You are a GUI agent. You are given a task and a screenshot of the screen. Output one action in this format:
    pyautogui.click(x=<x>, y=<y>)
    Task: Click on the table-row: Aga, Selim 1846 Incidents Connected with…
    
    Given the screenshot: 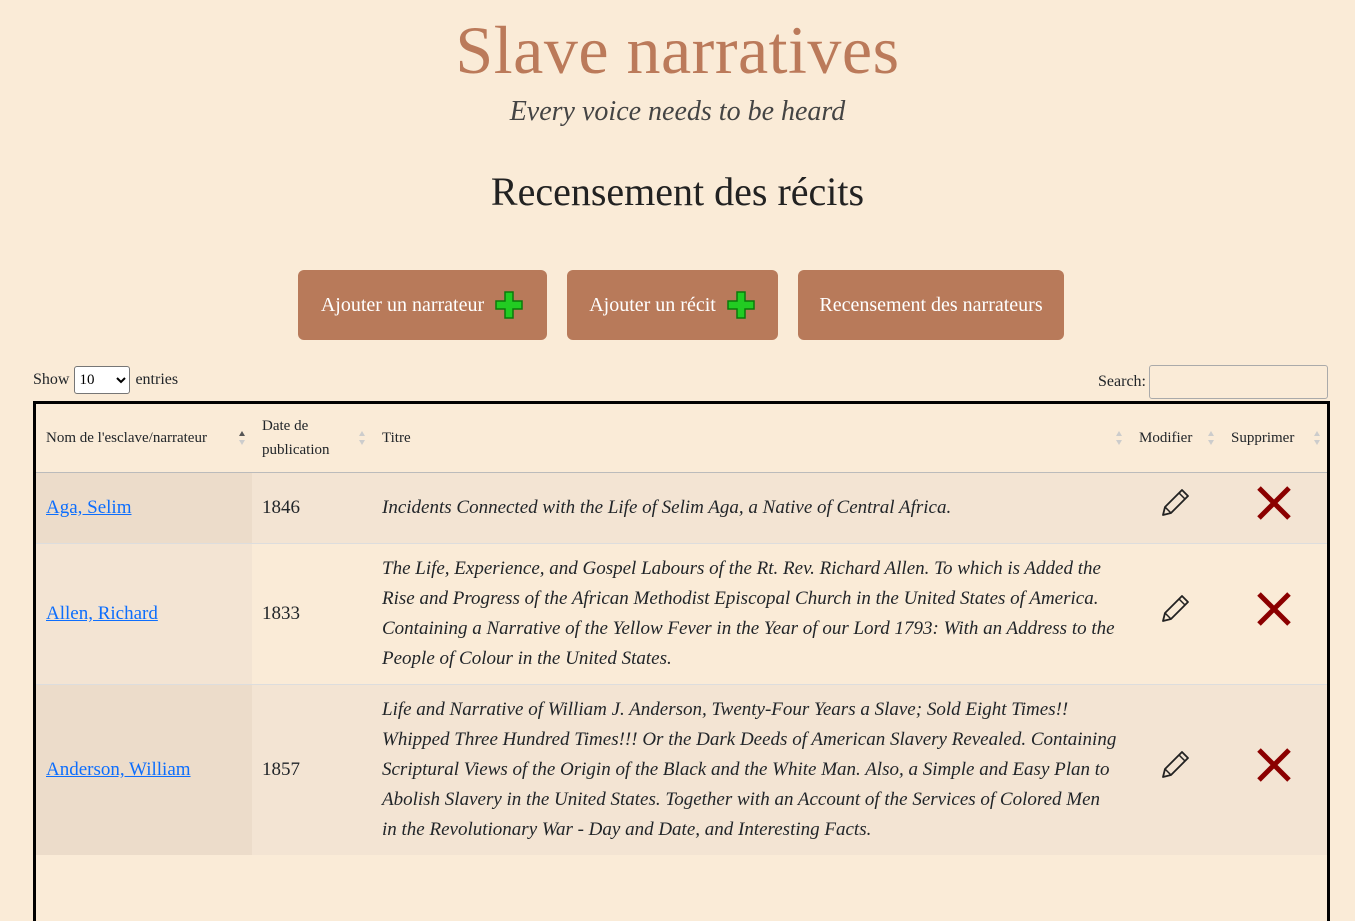 What is the action you would take?
    pyautogui.click(x=681, y=508)
    